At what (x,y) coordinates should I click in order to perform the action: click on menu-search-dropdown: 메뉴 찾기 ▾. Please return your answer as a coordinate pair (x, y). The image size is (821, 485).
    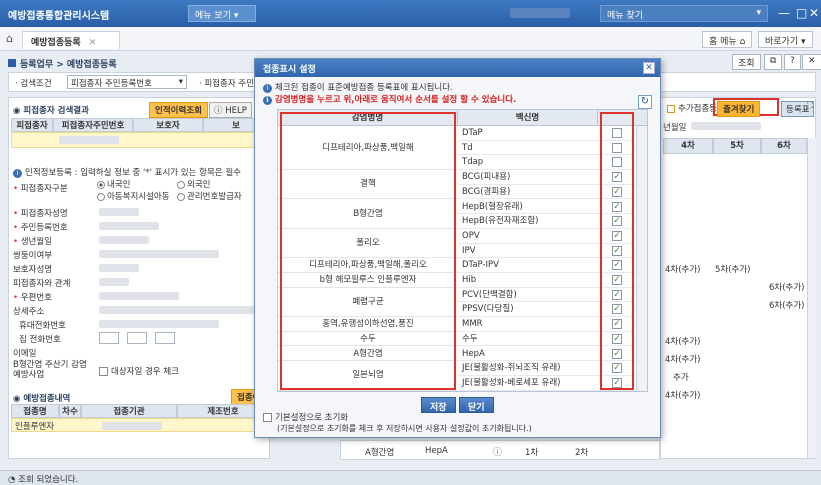
    Looking at the image, I should click on (684, 13).